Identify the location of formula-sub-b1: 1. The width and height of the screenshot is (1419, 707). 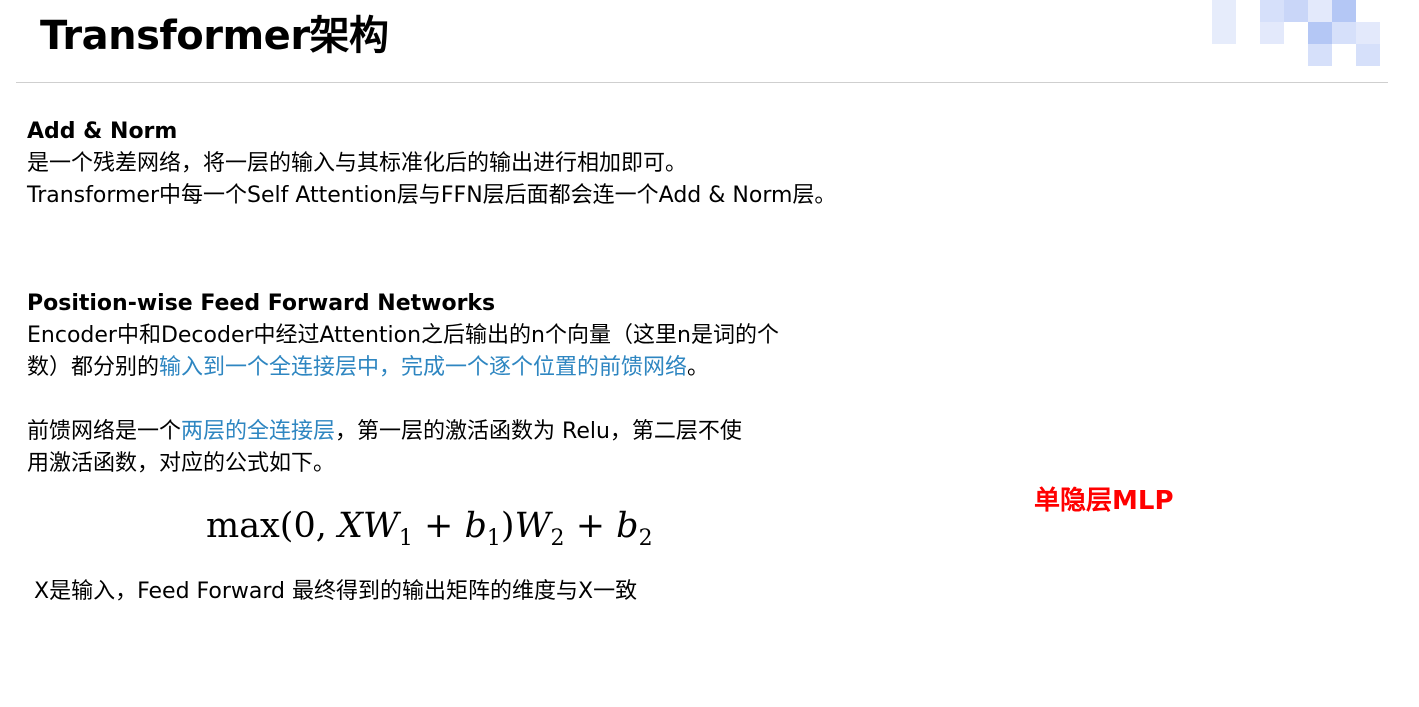
(493, 538).